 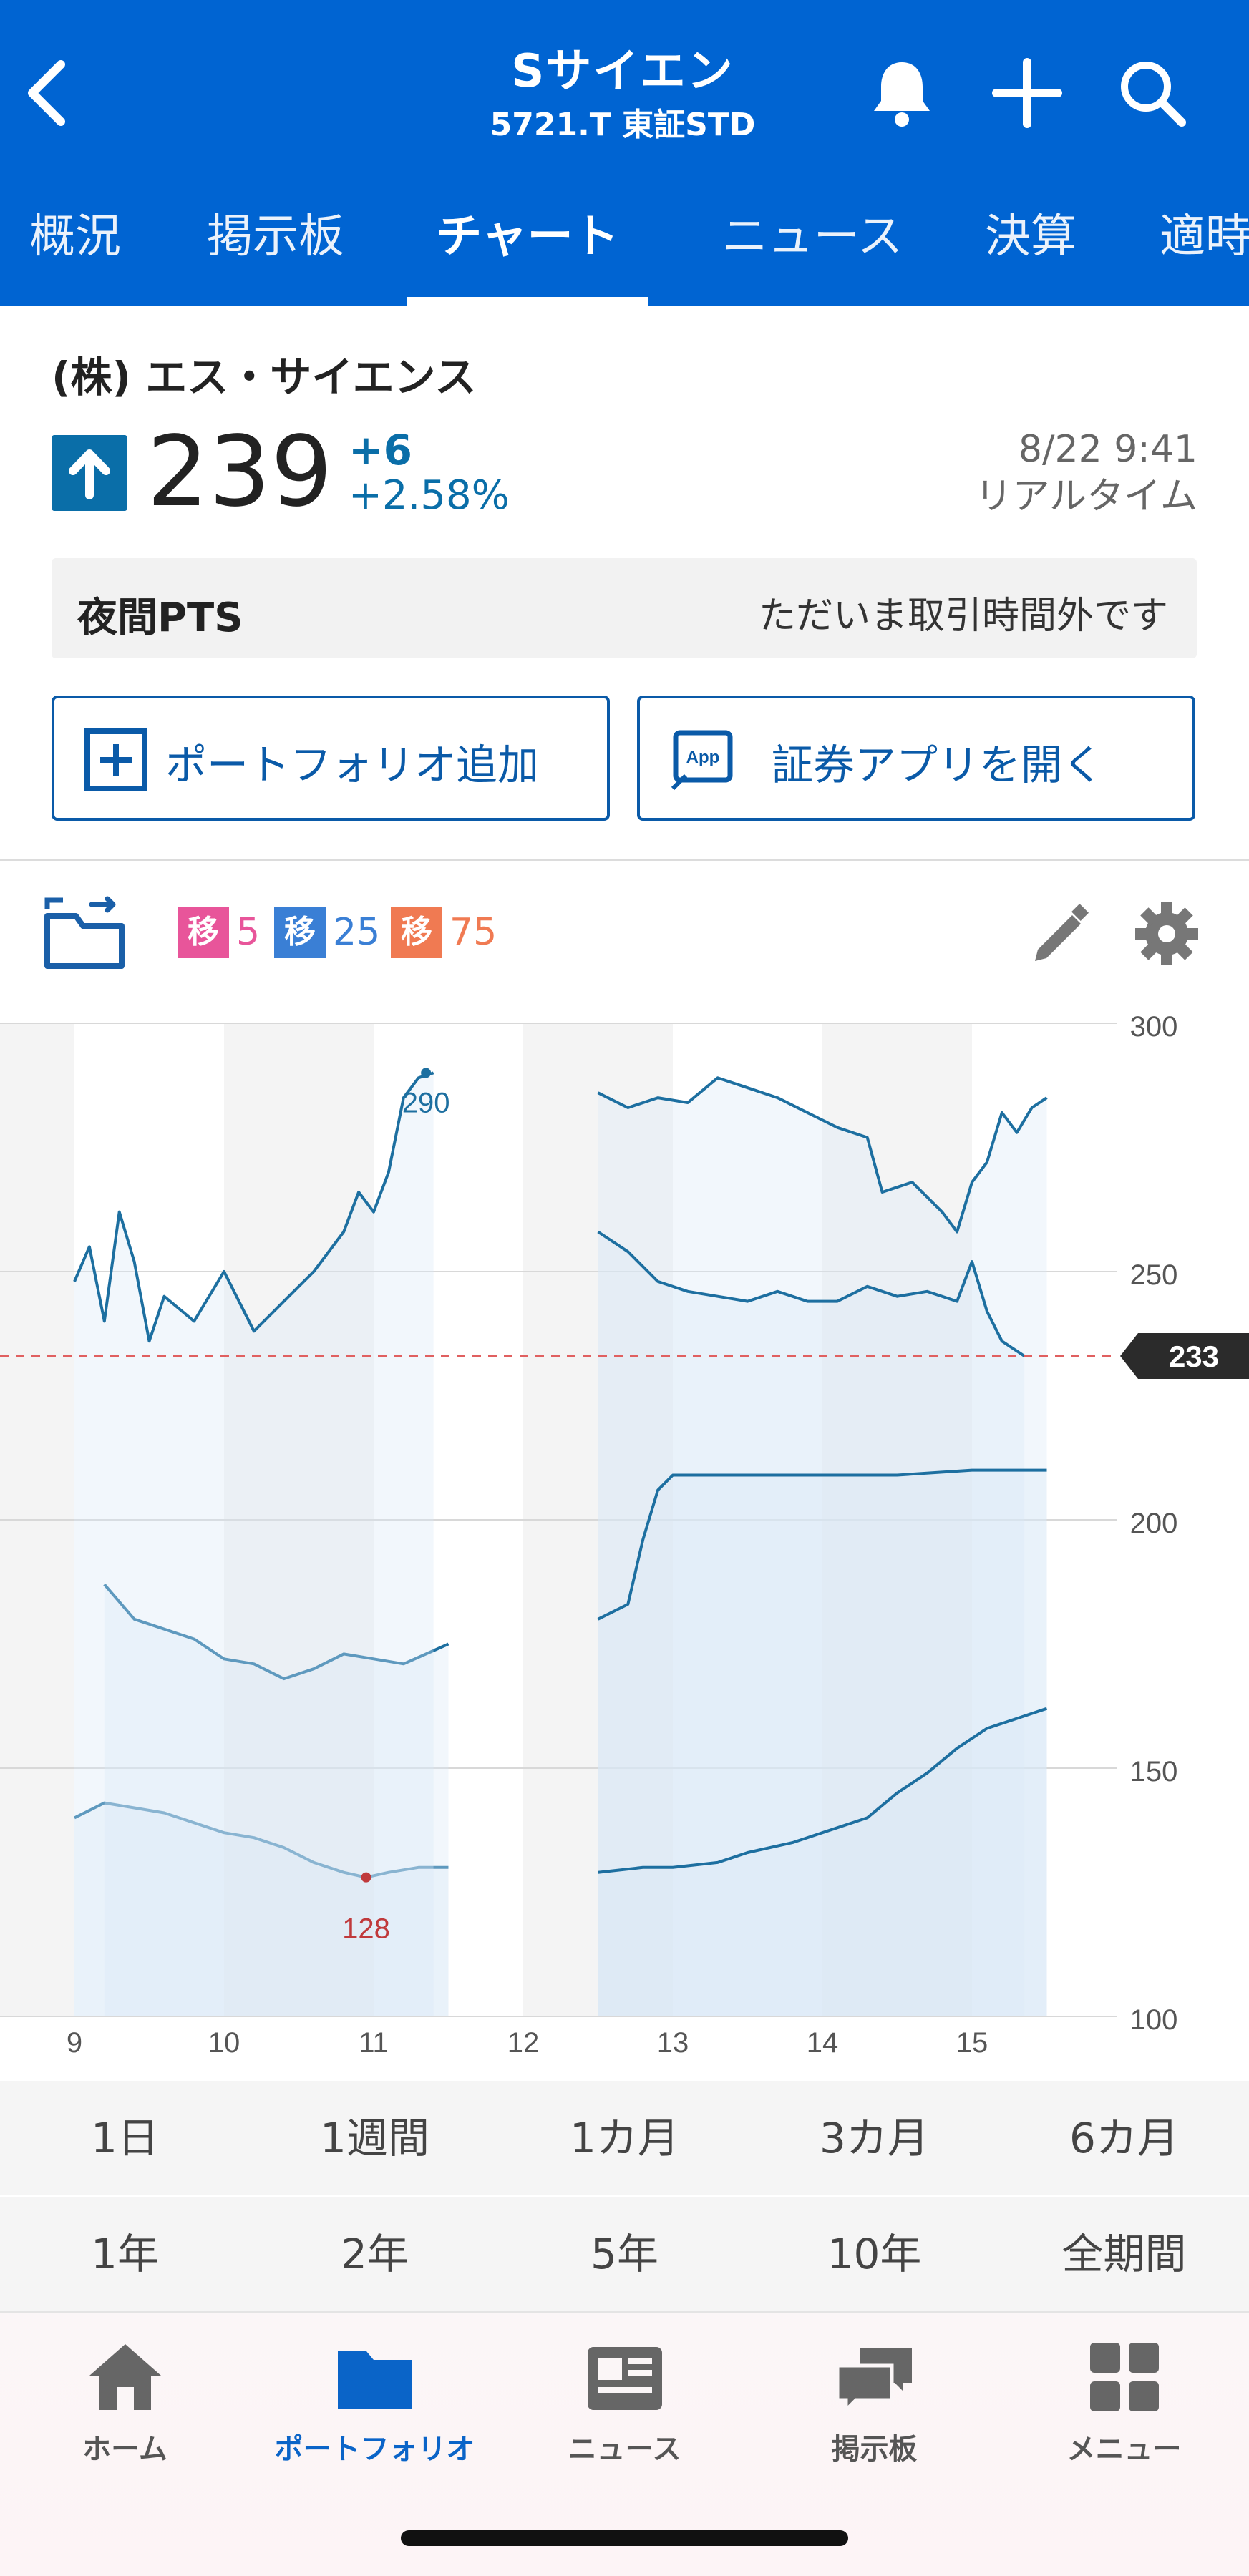 What do you see at coordinates (357, 932) in the screenshot?
I see `ma-25-period: 25` at bounding box center [357, 932].